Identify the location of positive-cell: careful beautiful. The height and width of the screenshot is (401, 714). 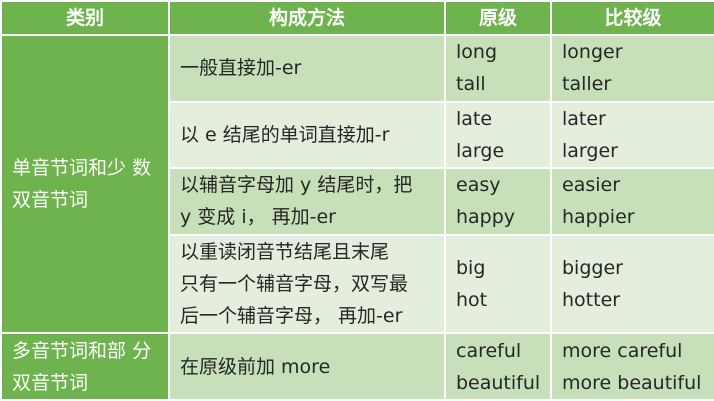
(498, 366).